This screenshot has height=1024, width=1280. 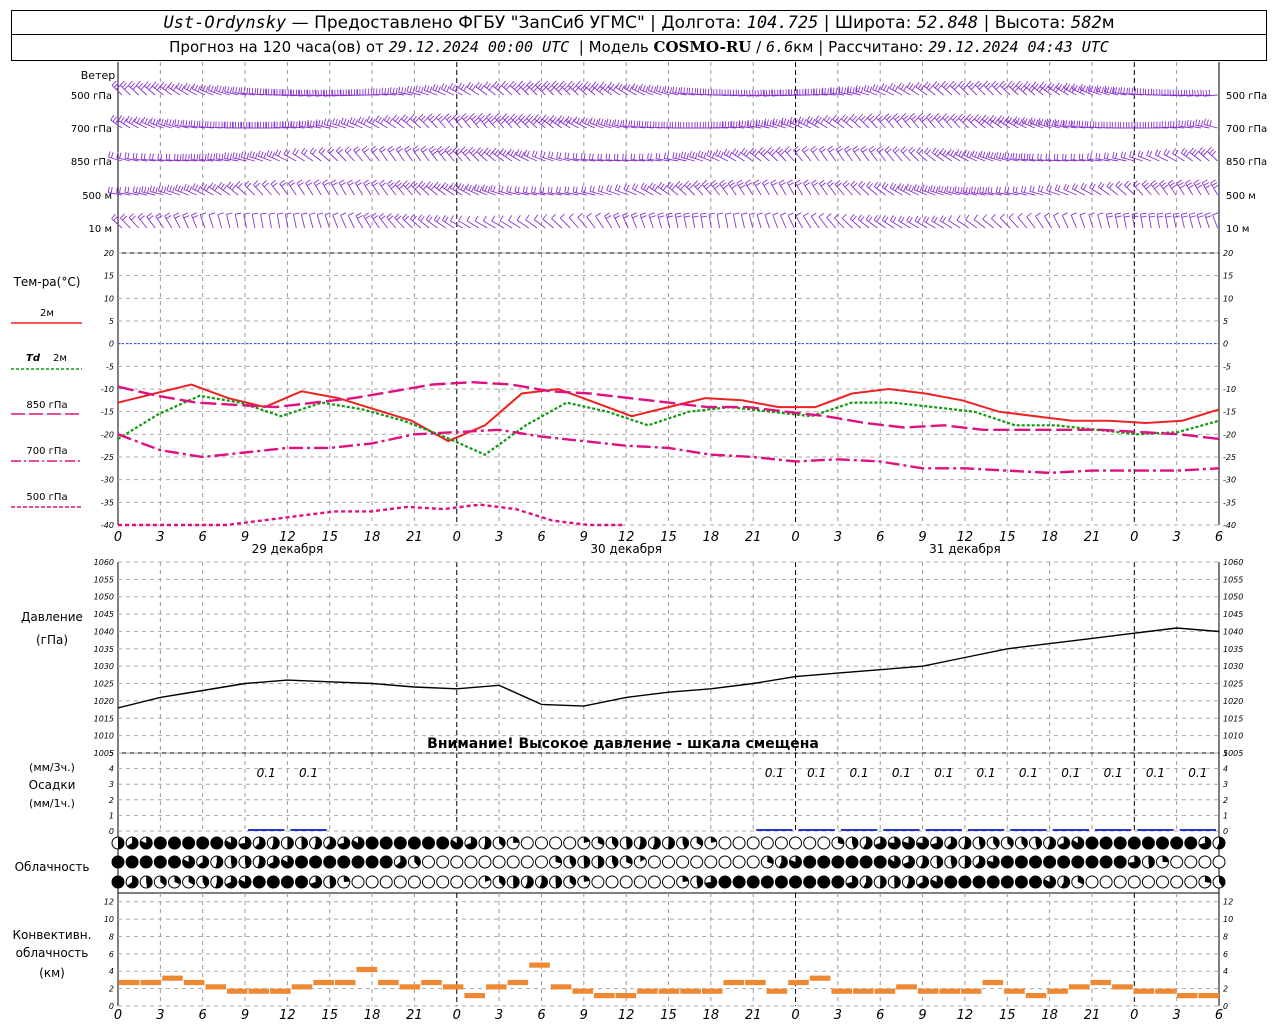 What do you see at coordinates (52, 617) in the screenshot?
I see `pressure-title: Давление` at bounding box center [52, 617].